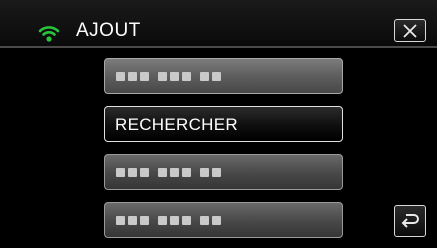  I want to click on rechercher-button: RECHERCHER, so click(223, 124).